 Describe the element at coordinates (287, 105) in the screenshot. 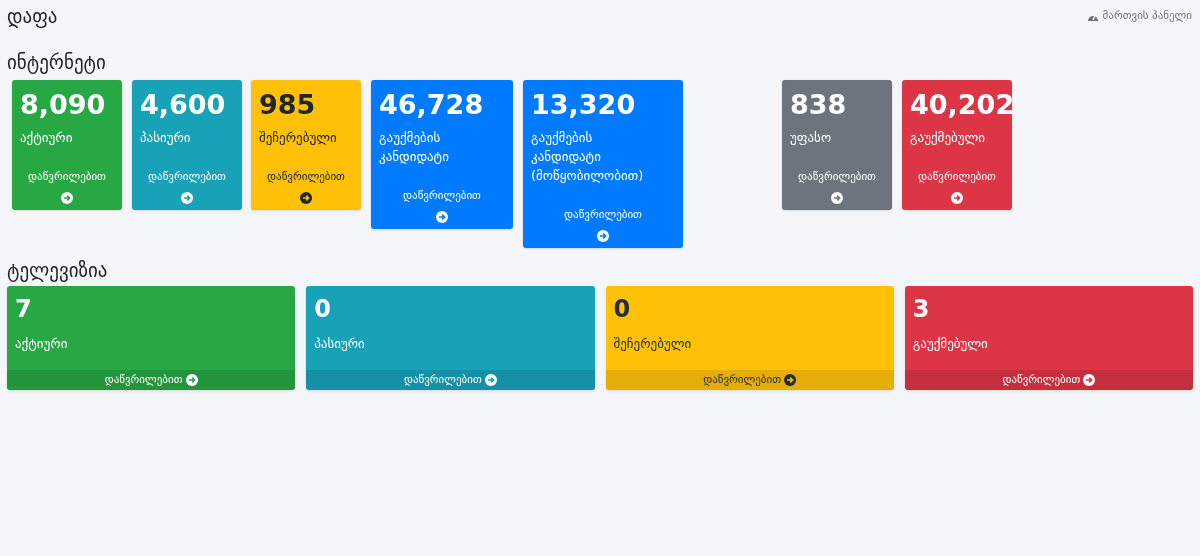

I see `stat-value: 985` at that location.